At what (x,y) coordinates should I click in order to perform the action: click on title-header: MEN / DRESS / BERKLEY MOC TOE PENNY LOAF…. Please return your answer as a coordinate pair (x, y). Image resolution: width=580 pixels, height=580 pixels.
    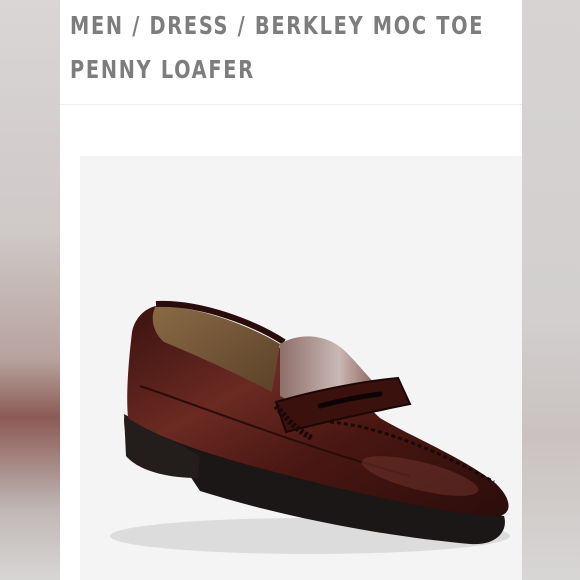
    Looking at the image, I should click on (291, 52).